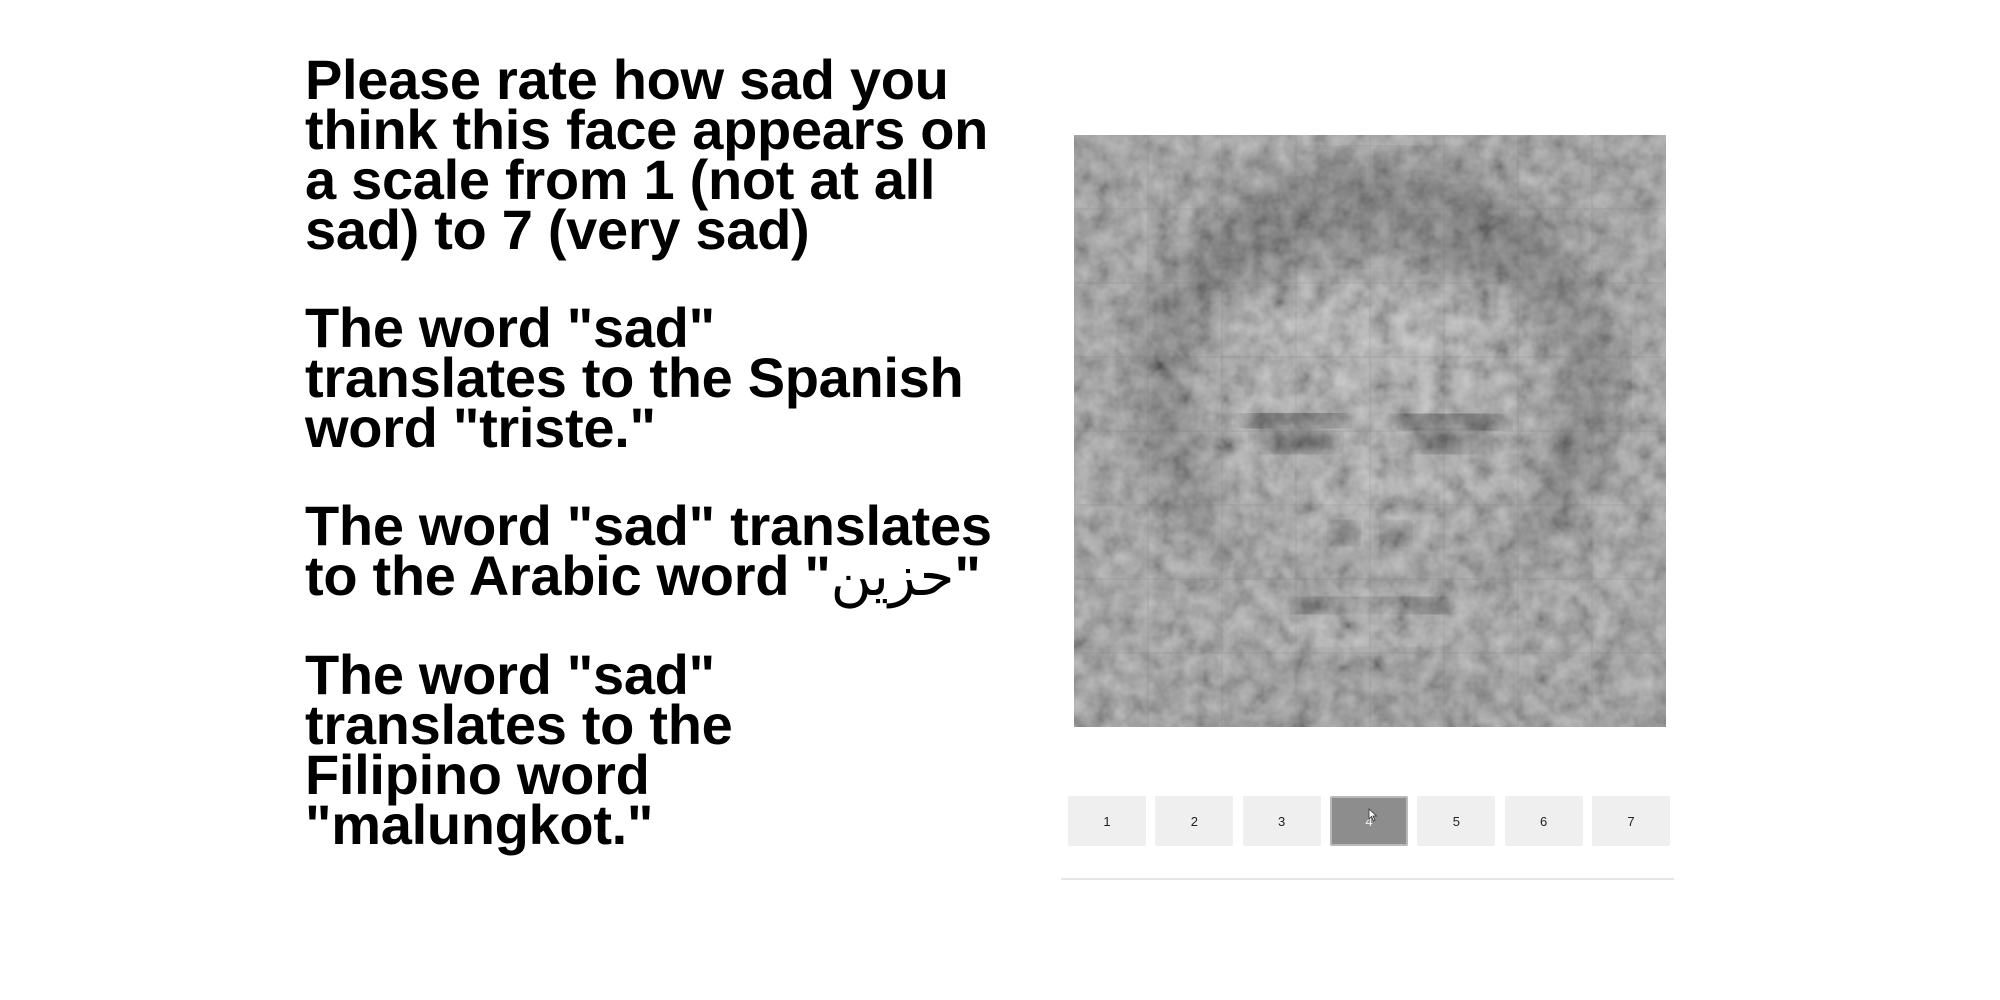 The height and width of the screenshot is (1000, 2000). I want to click on rating-button-1: 1, so click(1107, 821).